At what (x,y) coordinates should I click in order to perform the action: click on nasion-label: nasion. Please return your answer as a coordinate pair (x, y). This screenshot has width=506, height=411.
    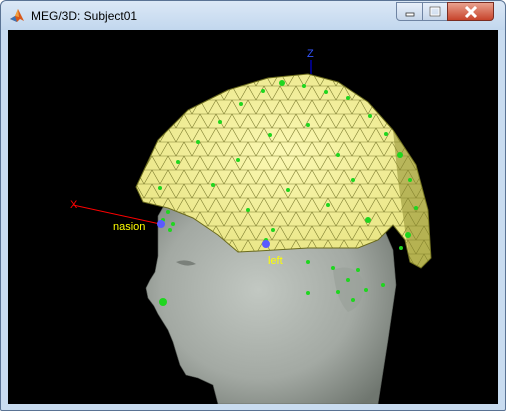
    Looking at the image, I should click on (129, 227).